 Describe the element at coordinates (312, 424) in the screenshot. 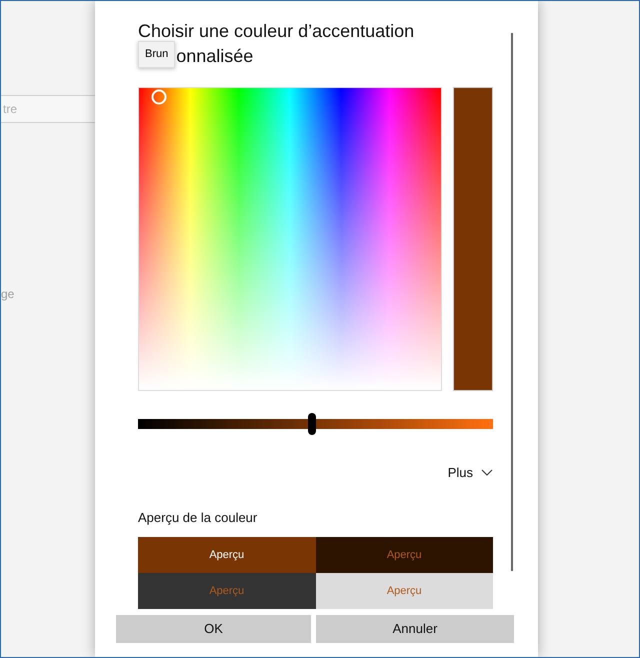

I see `slider-thumb` at that location.